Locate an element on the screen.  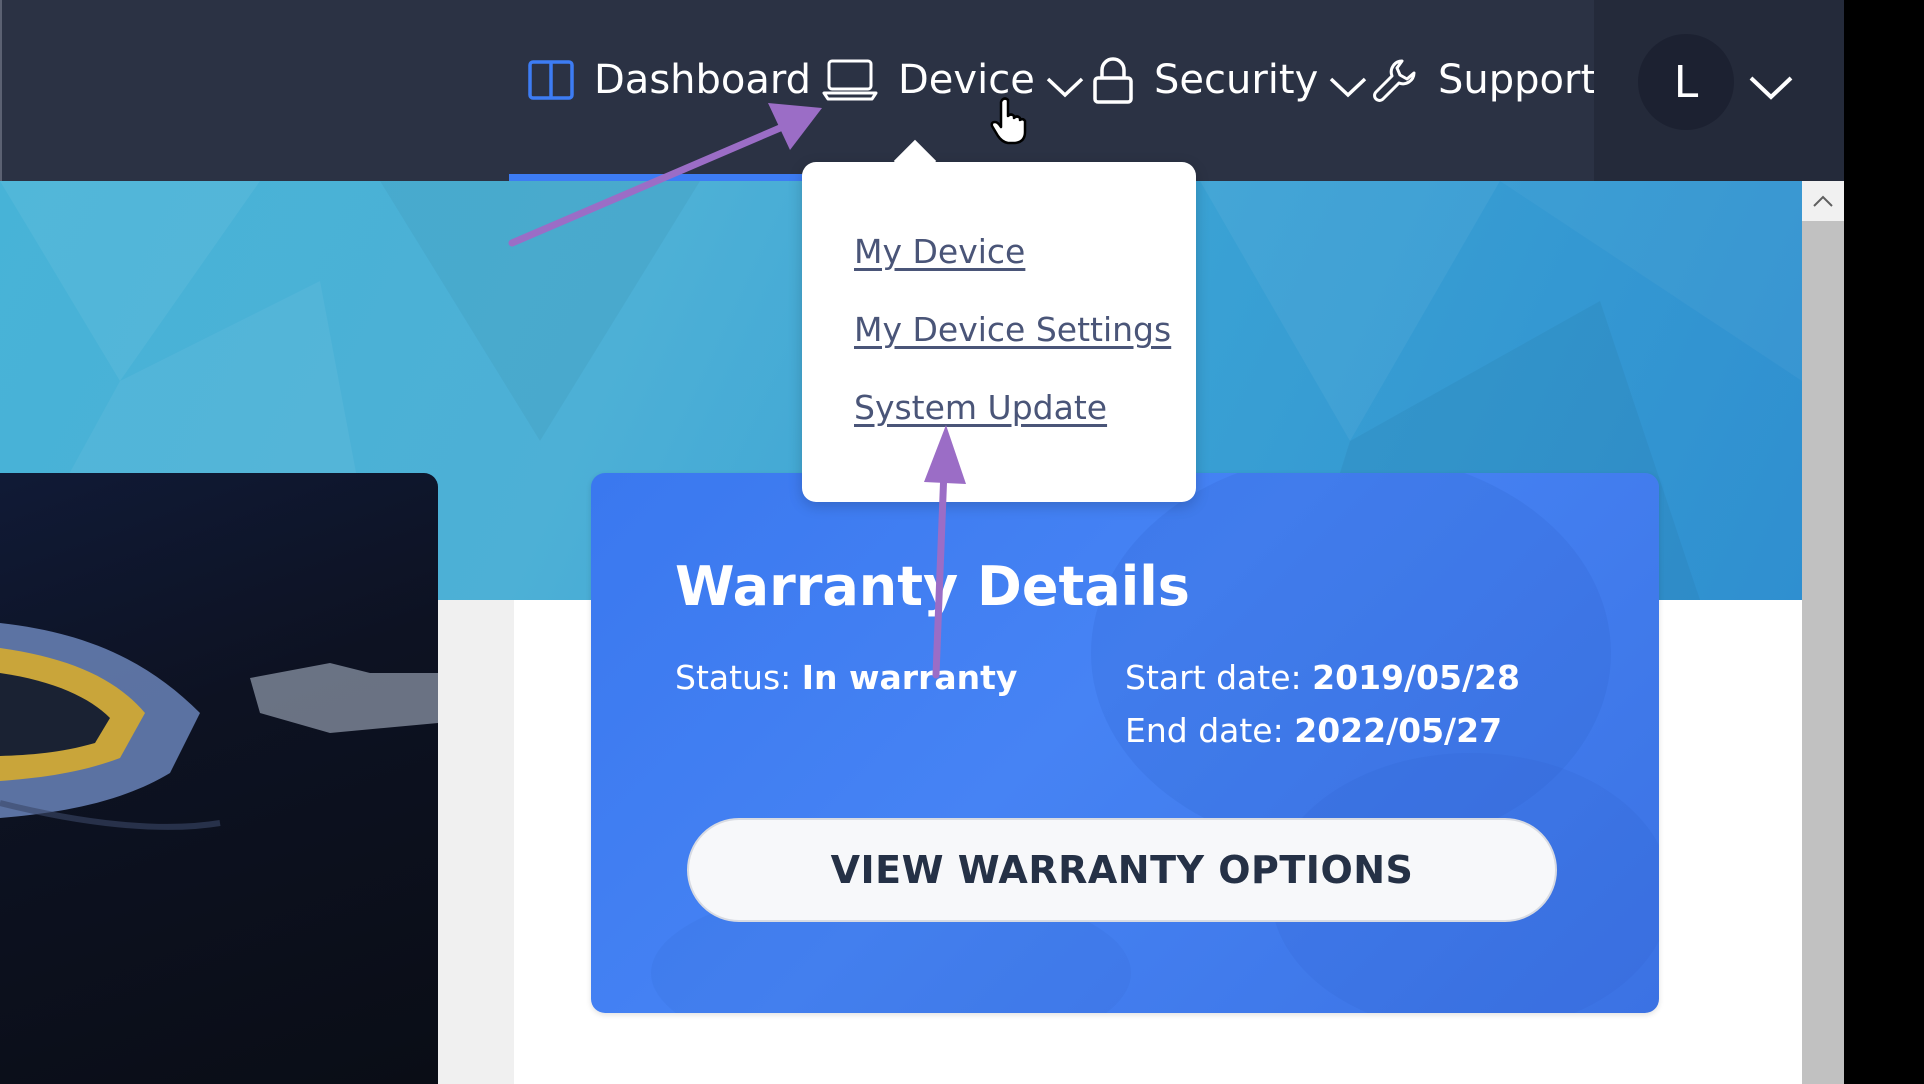
menu-item-my-device: My Device is located at coordinates (939, 251).